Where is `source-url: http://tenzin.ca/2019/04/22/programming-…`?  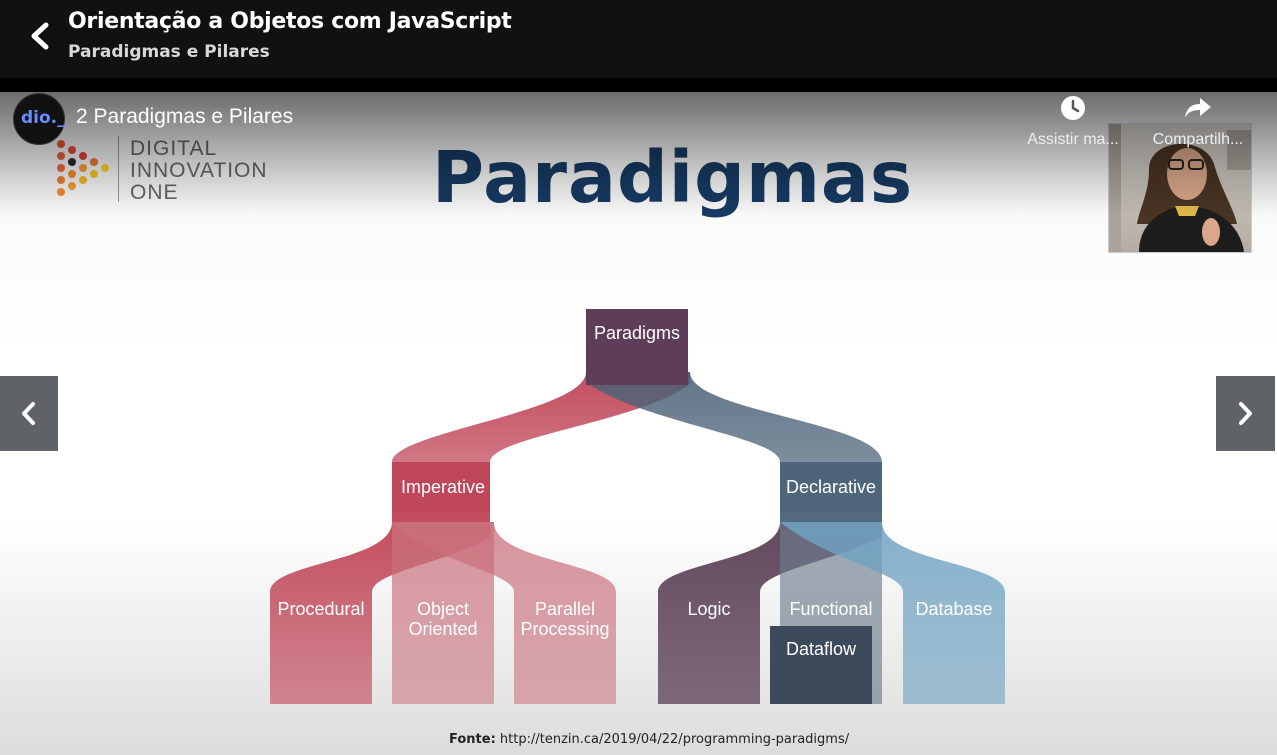
source-url: http://tenzin.ca/2019/04/22/programming-… is located at coordinates (674, 739).